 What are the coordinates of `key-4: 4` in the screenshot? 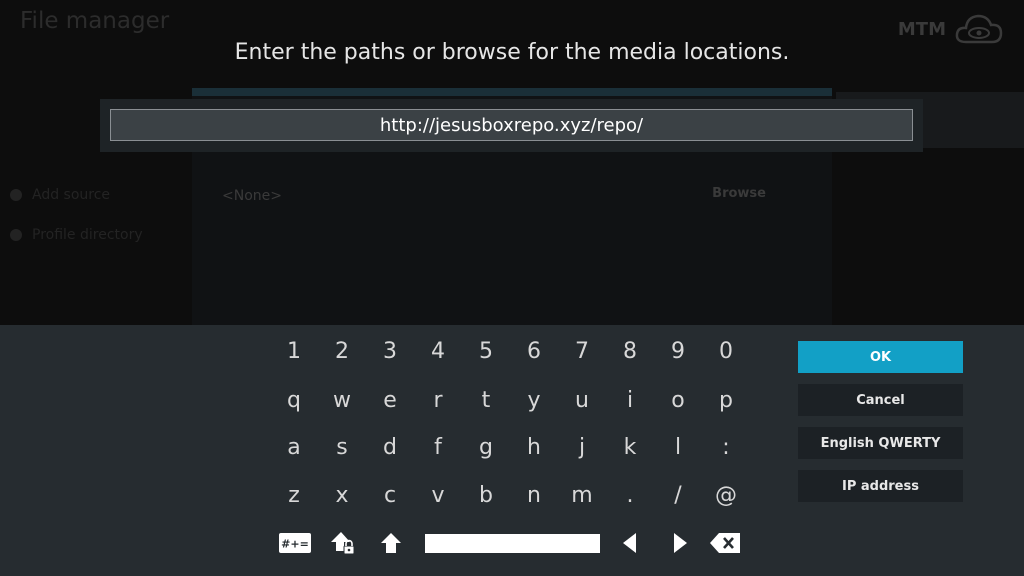 It's located at (438, 351).